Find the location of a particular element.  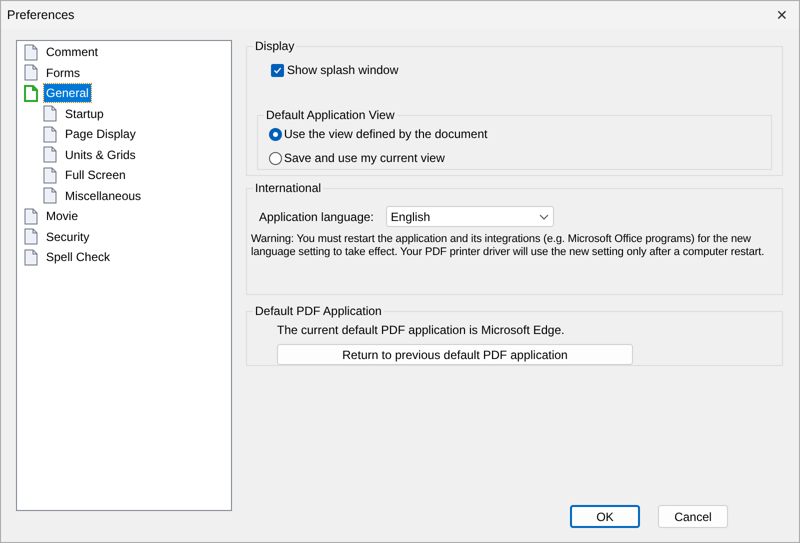

window-title: Preferences is located at coordinates (40, 15).